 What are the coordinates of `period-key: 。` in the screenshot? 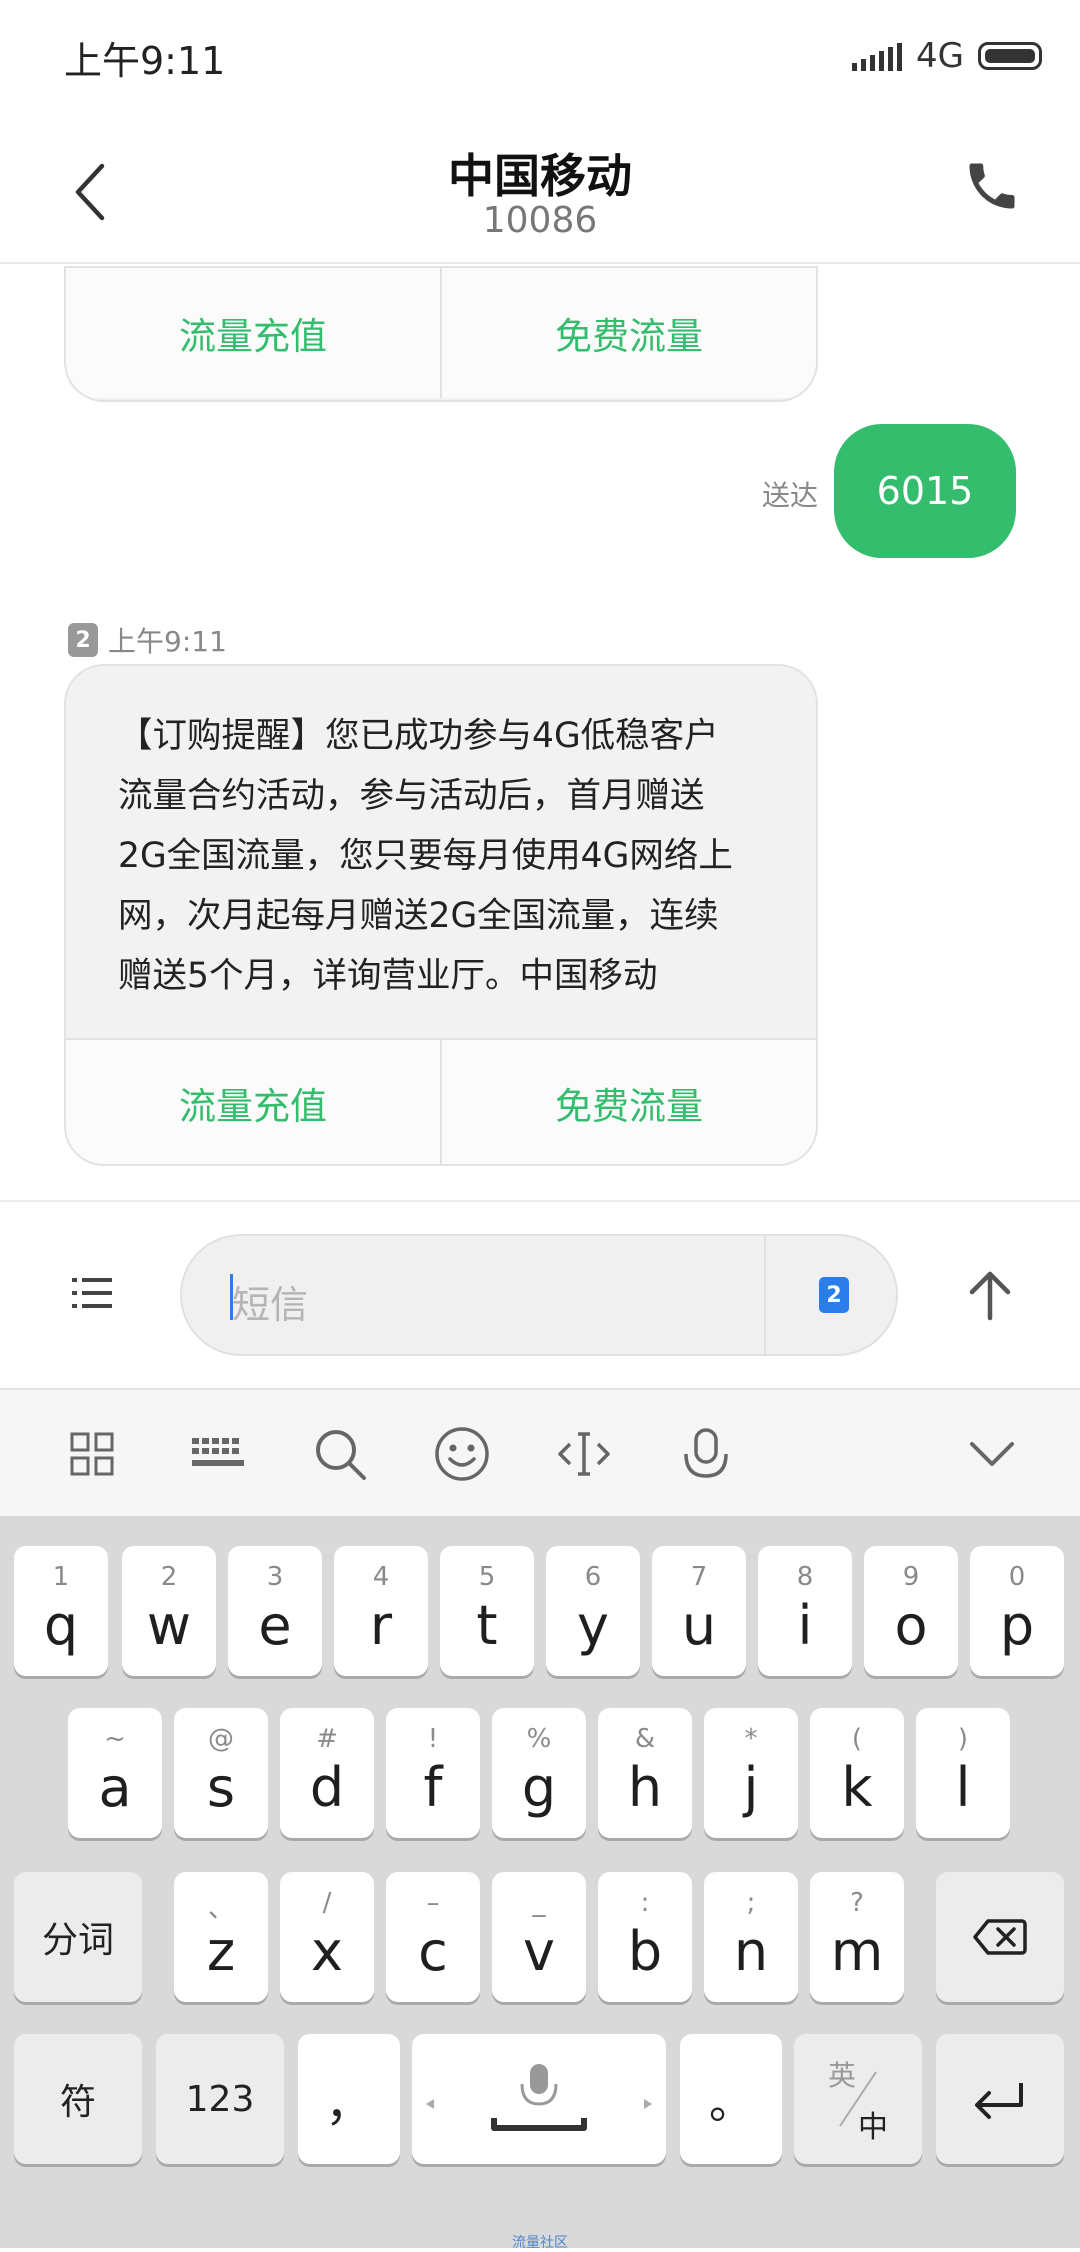 It's located at (731, 2099).